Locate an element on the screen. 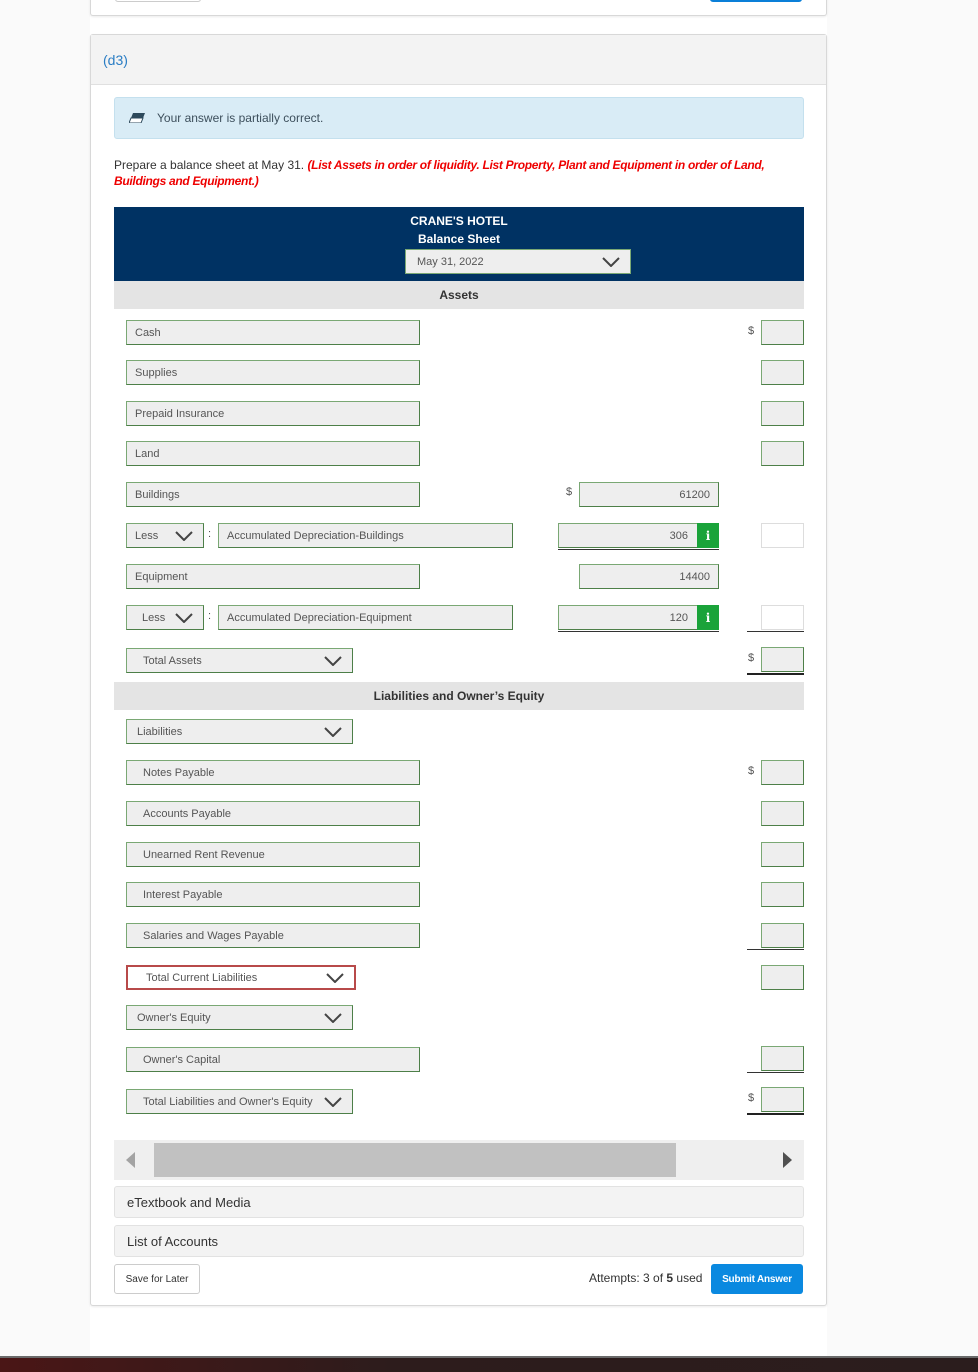 This screenshot has width=978, height=1372. amount-input-net-buildings is located at coordinates (782, 535).